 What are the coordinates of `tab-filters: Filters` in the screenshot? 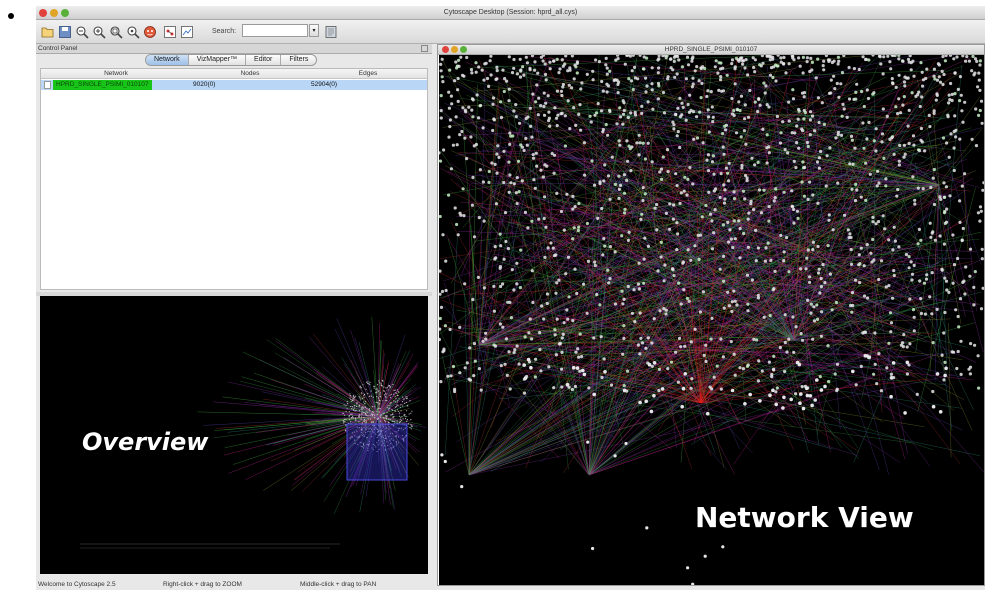 It's located at (298, 60).